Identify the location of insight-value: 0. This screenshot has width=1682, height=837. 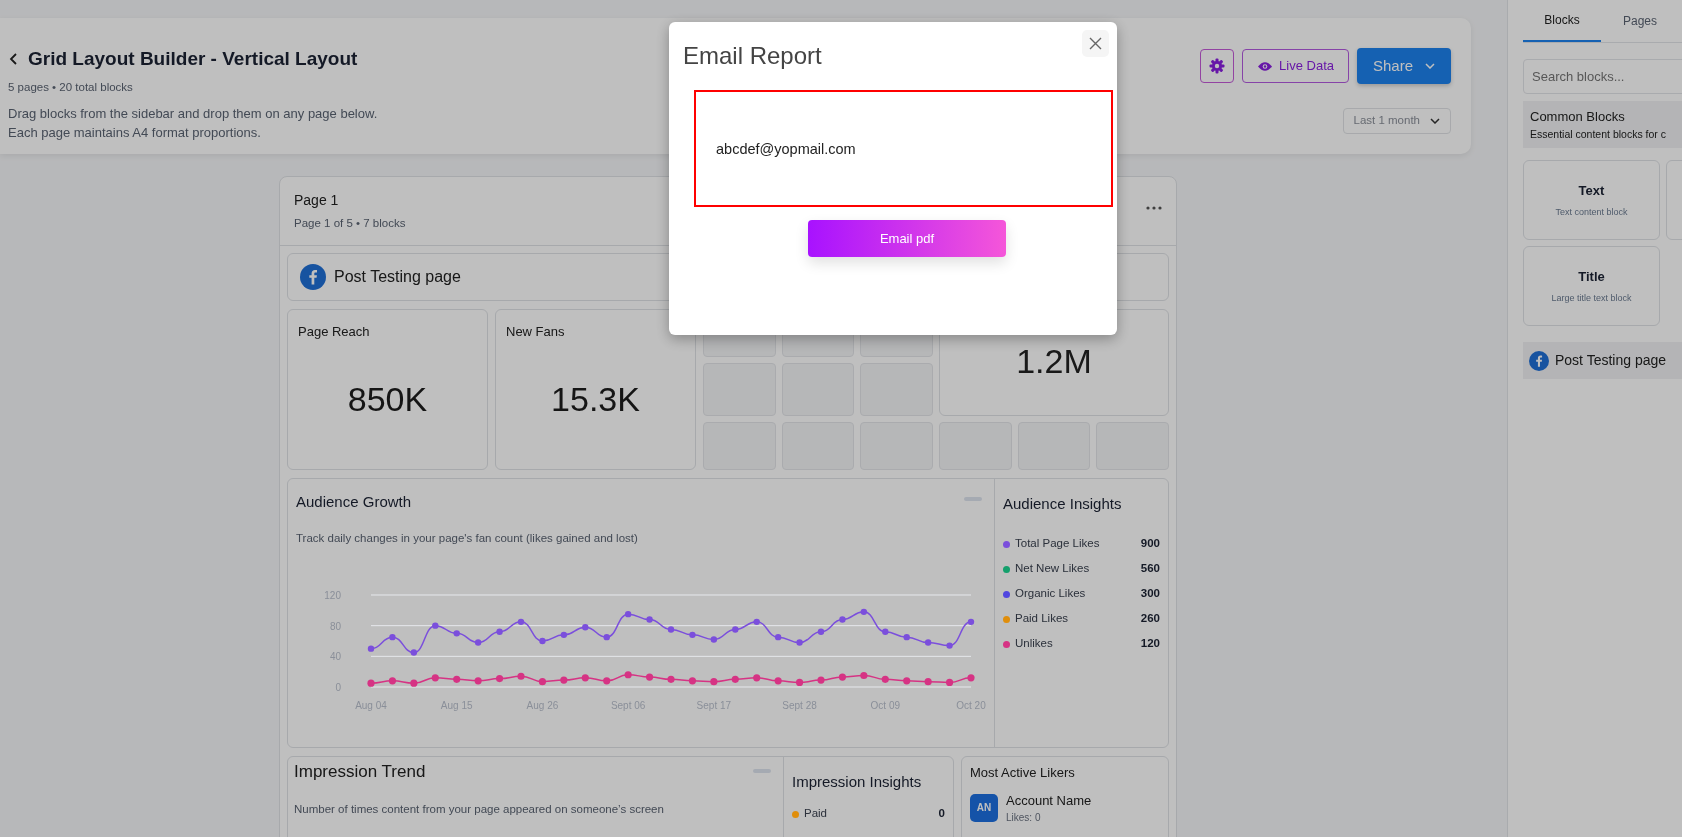
(941, 814).